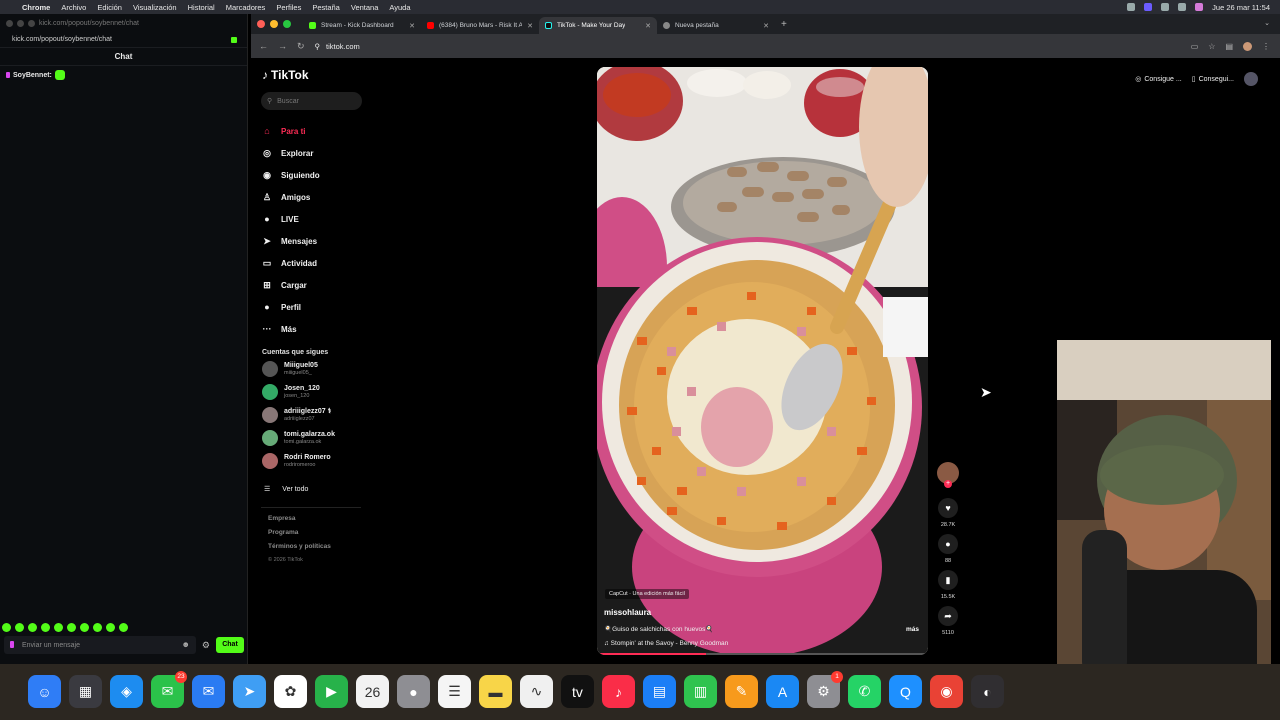 The width and height of the screenshot is (1280, 720). Describe the element at coordinates (201, 7) in the screenshot. I see `menu-item: Historial` at that location.